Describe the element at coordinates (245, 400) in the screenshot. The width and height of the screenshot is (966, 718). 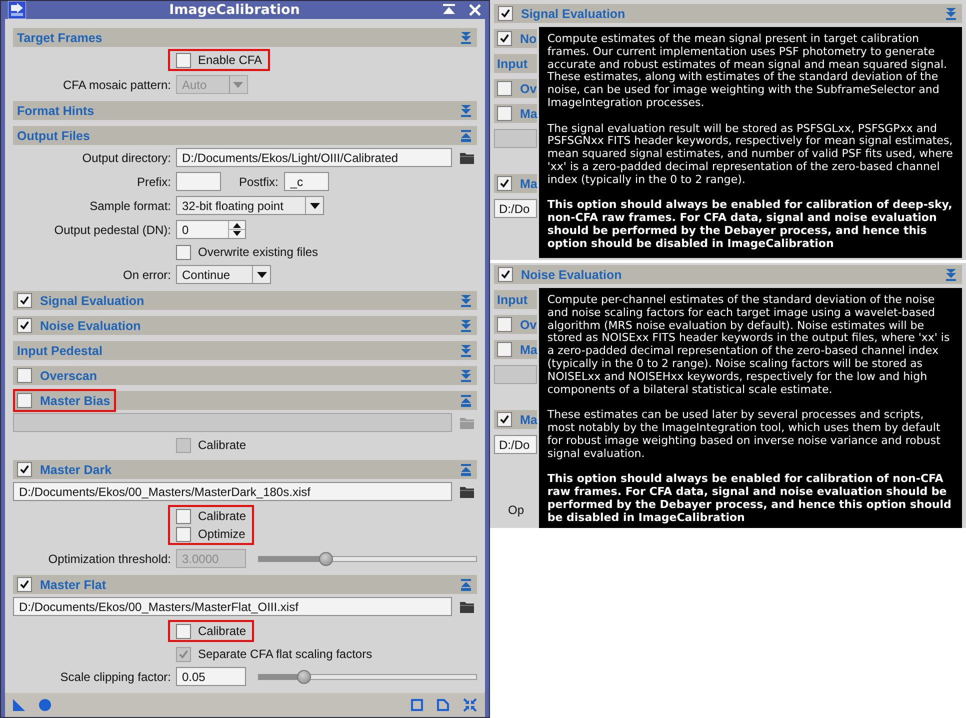
I see `section-header: Master Bias` at that location.